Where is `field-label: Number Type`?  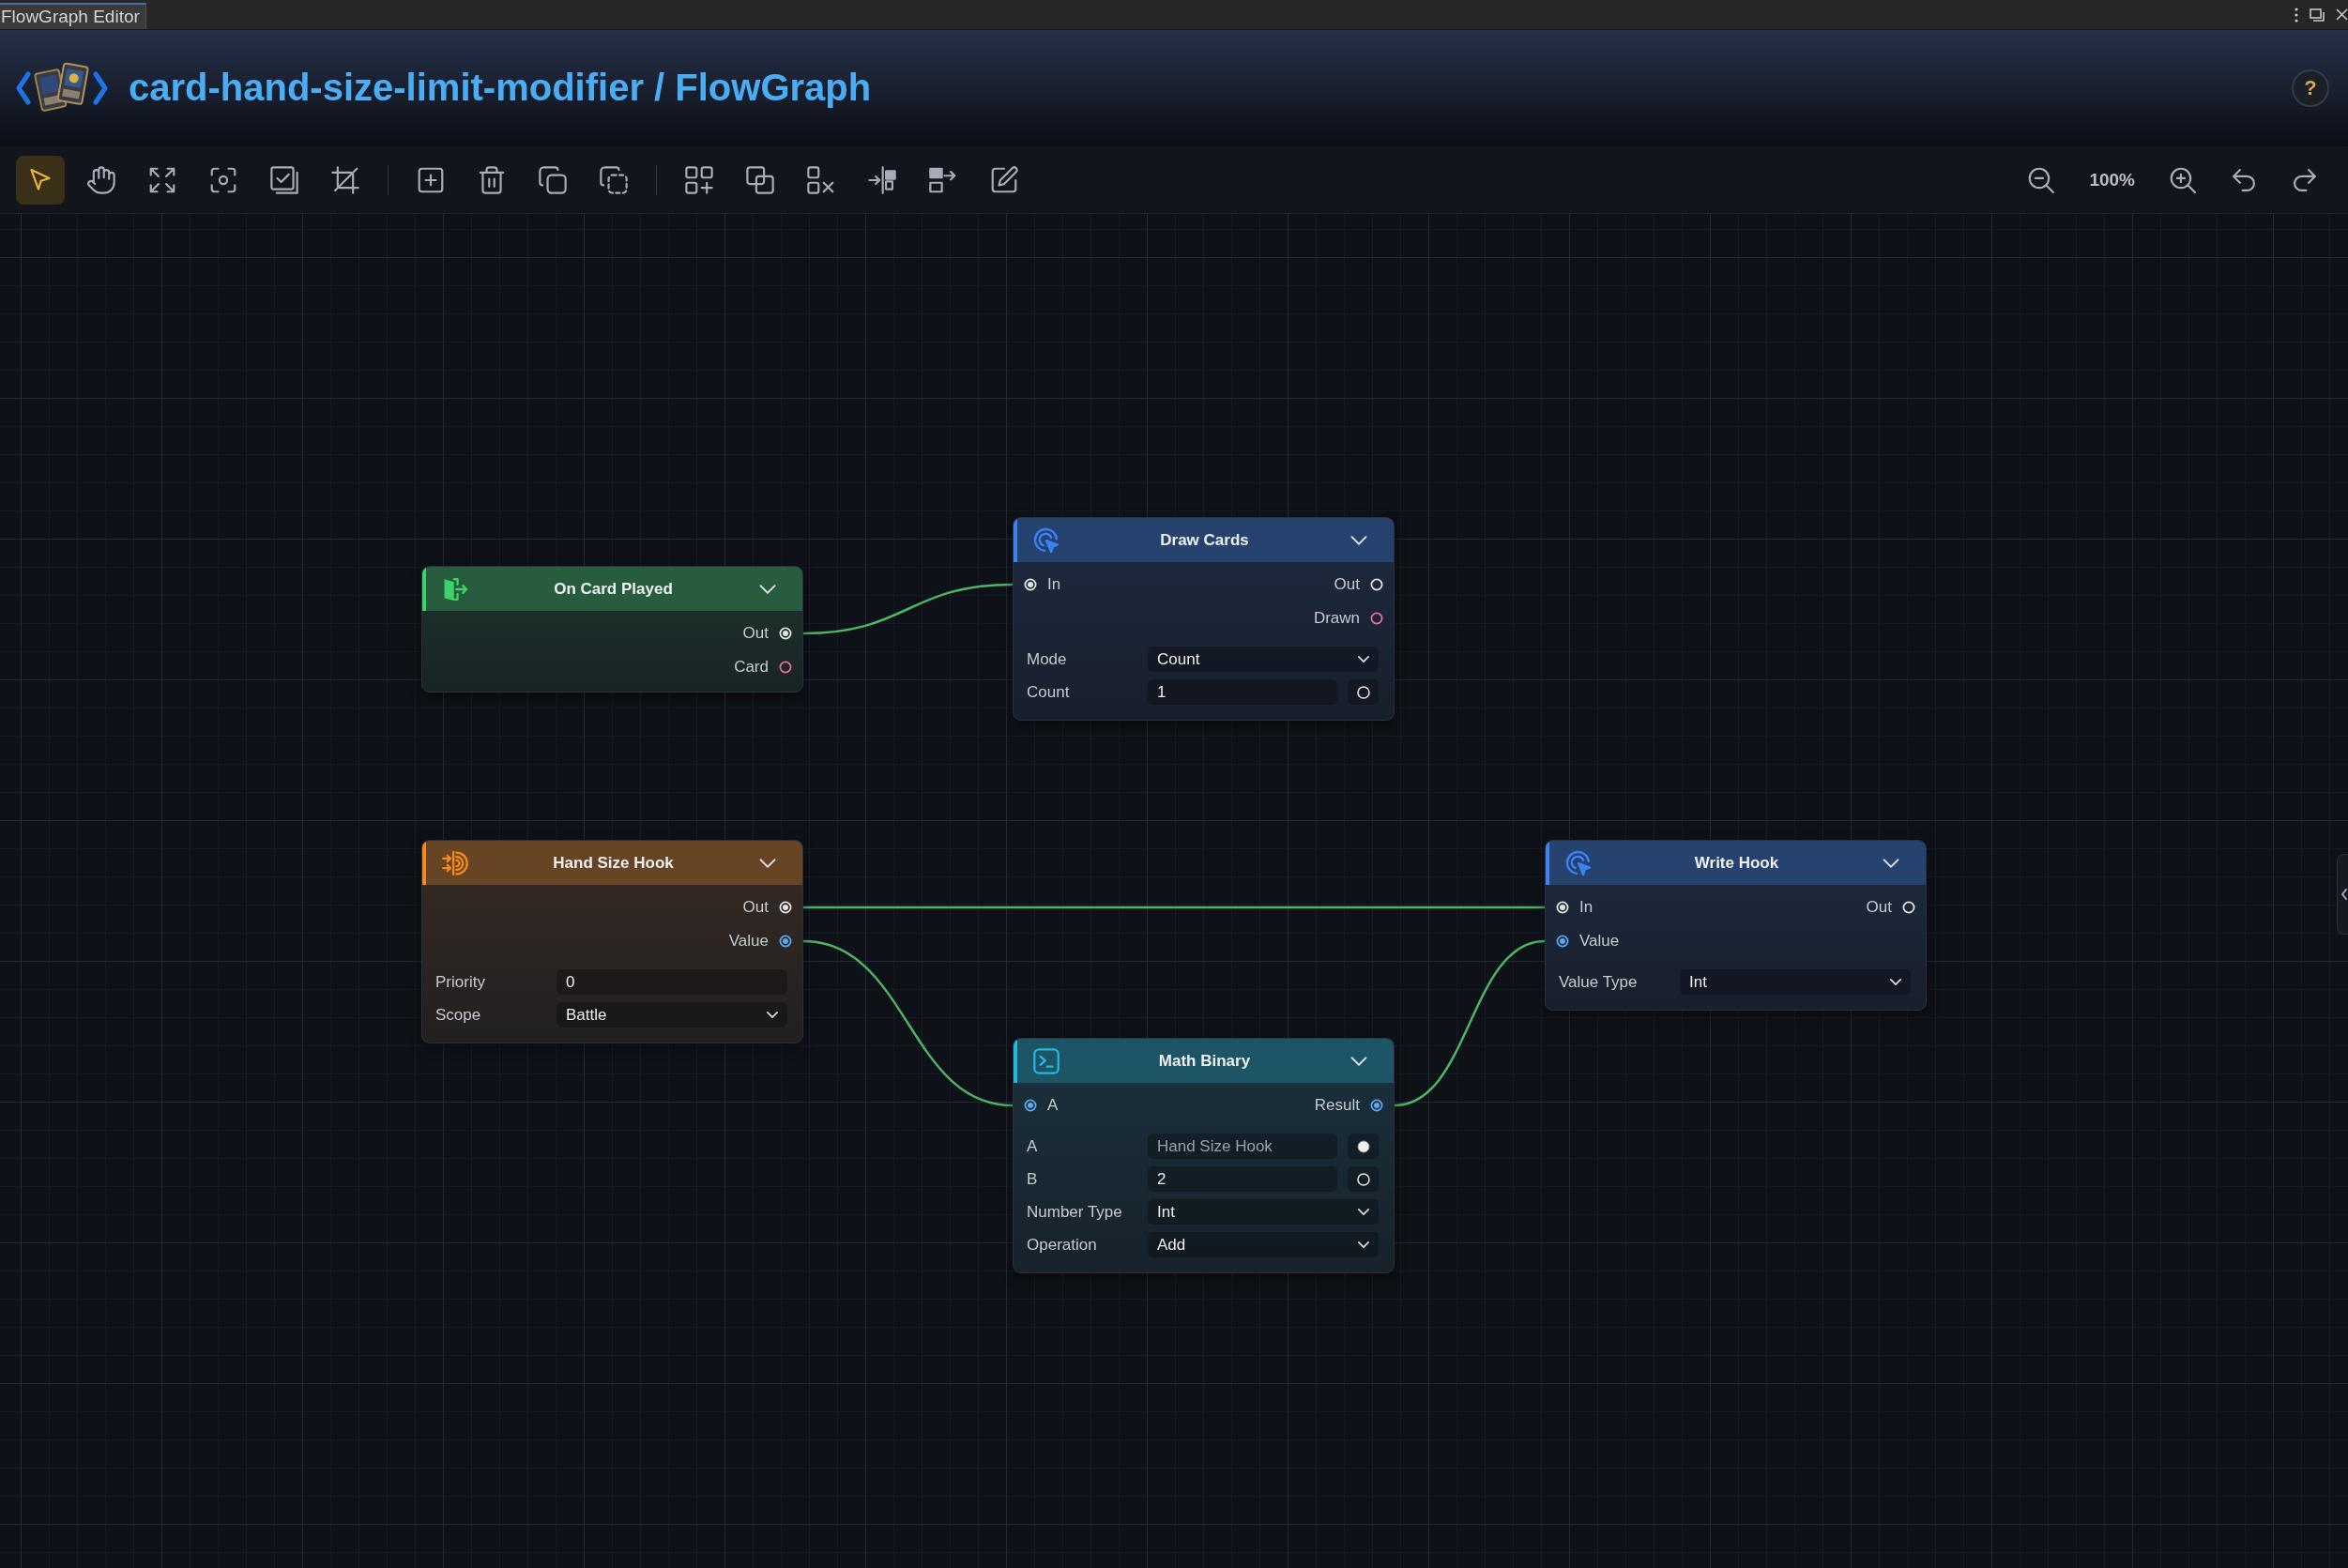 field-label: Number Type is located at coordinates (1074, 1212).